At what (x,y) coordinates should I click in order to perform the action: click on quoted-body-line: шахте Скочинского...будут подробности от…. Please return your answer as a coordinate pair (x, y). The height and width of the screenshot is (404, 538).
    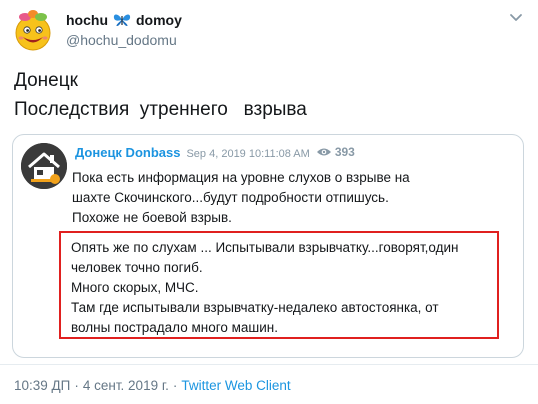
    Looking at the image, I should click on (230, 197).